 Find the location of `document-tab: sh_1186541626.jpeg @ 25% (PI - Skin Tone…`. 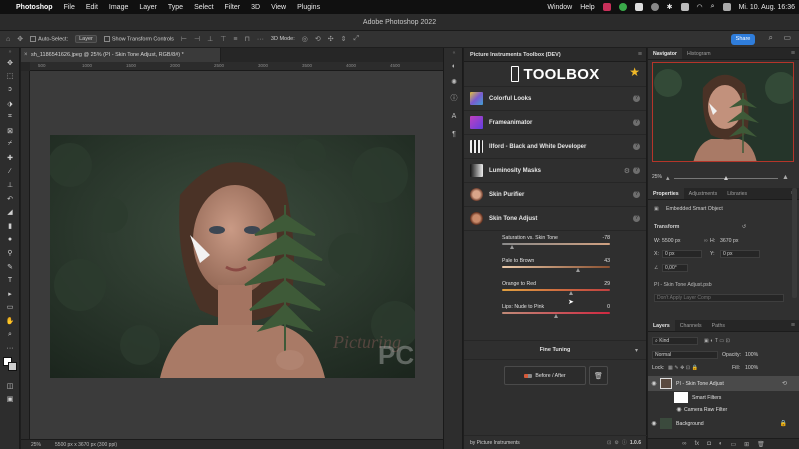

document-tab: sh_1186541626.jpeg @ 25% (PI - Skin Tone… is located at coordinates (121, 55).